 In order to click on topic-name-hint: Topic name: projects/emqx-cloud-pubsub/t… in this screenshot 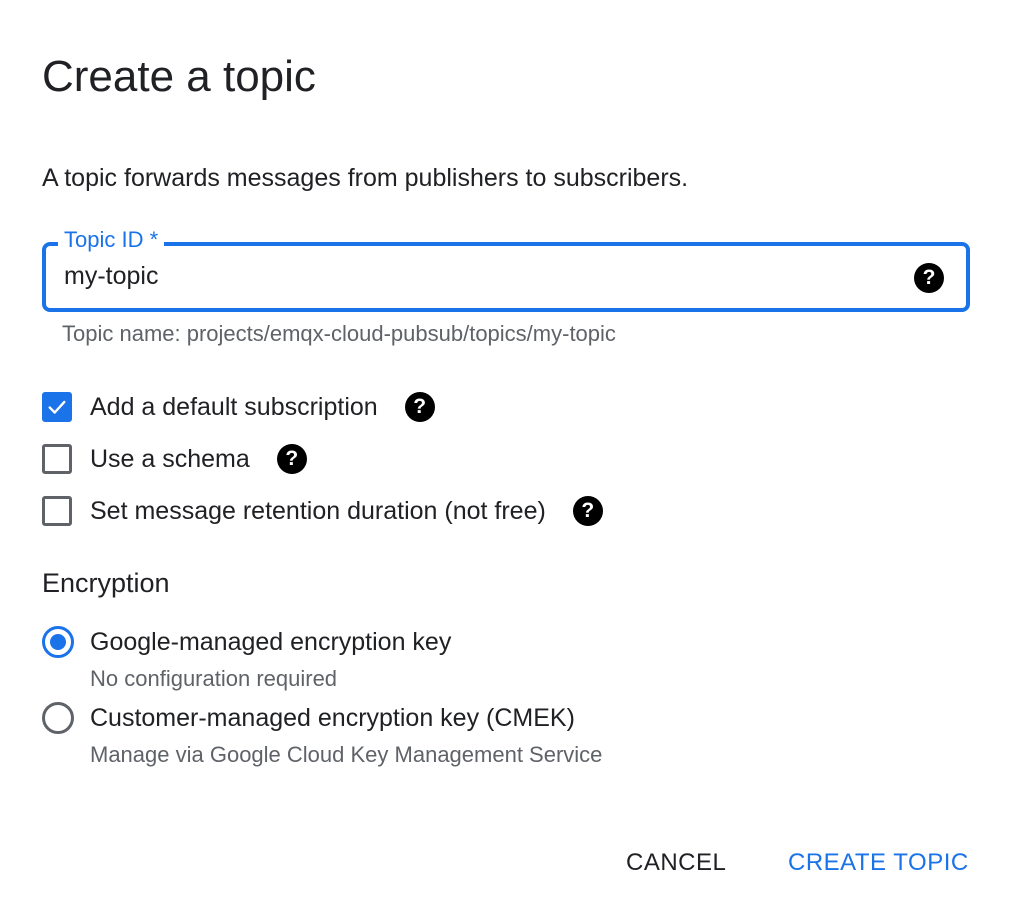, I will do `click(339, 333)`.